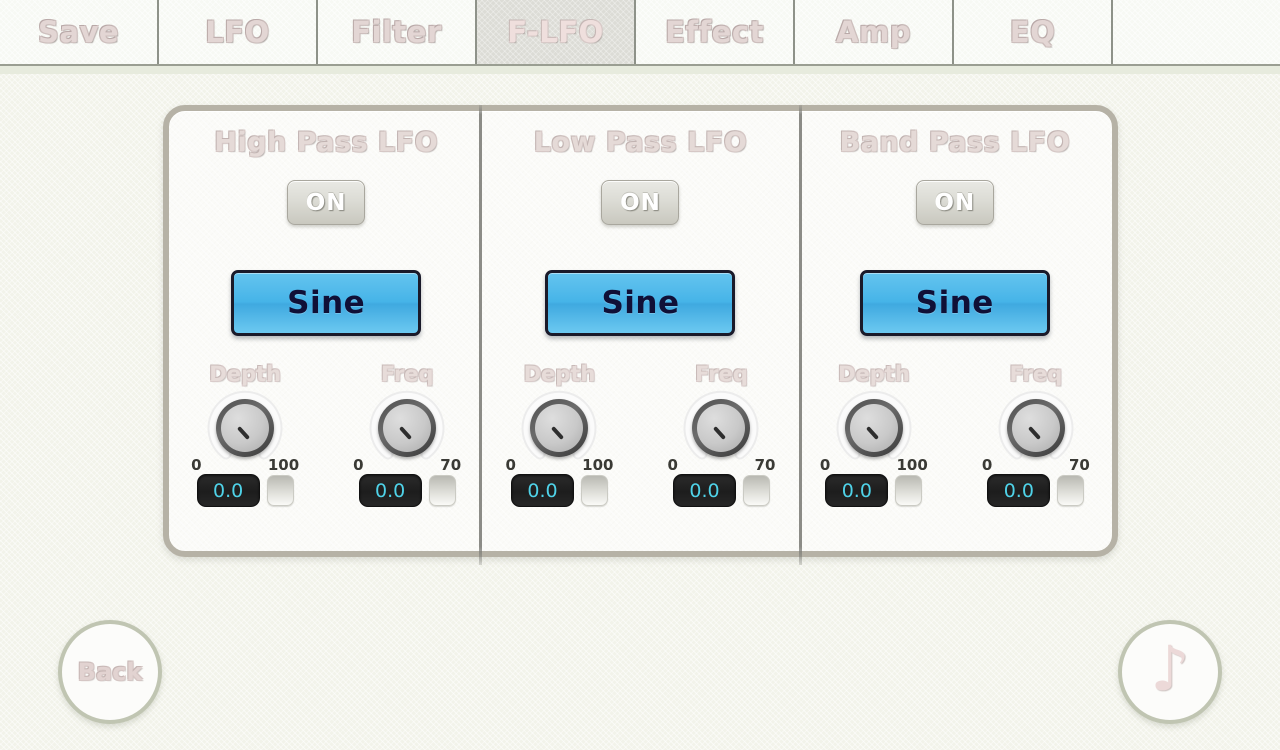 The width and height of the screenshot is (1280, 750). Describe the element at coordinates (556, 32) in the screenshot. I see `tab-f-lfo: F-LFO` at that location.